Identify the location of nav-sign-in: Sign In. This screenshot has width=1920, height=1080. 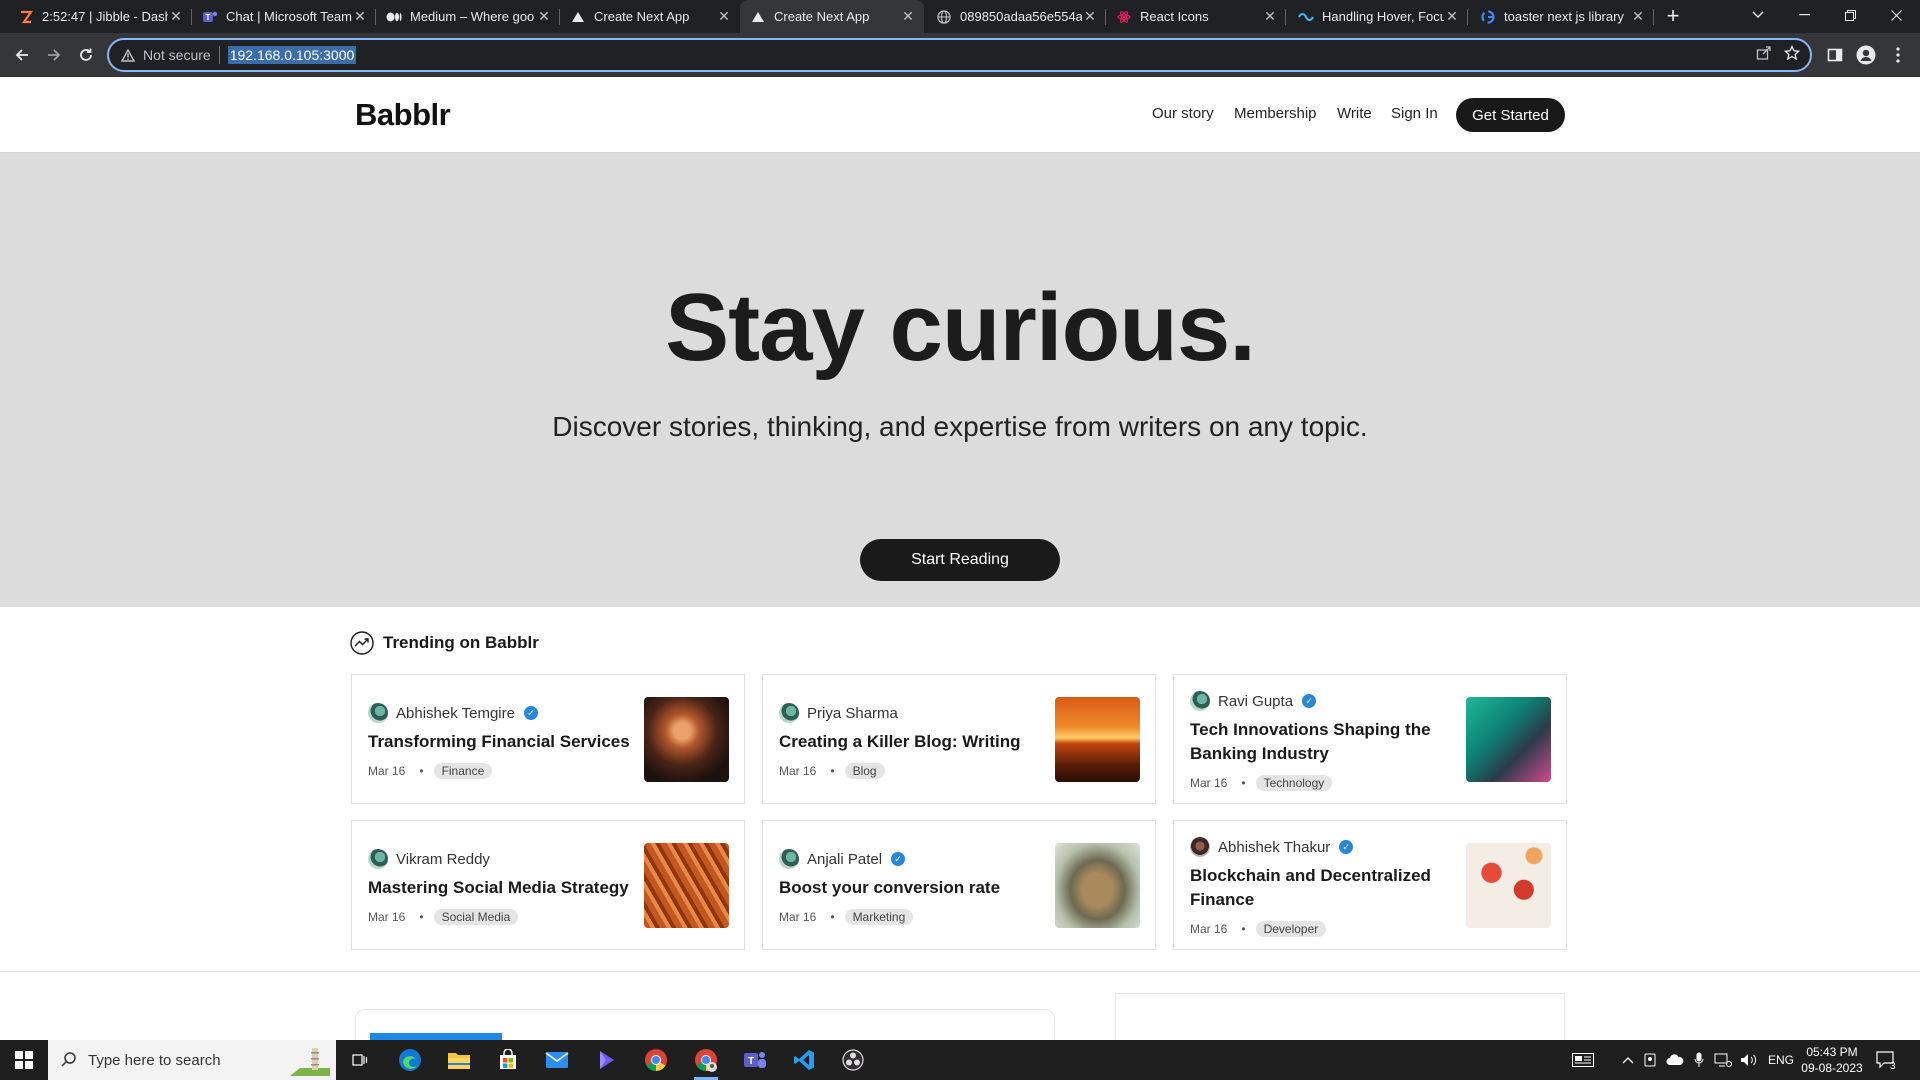
(1414, 113).